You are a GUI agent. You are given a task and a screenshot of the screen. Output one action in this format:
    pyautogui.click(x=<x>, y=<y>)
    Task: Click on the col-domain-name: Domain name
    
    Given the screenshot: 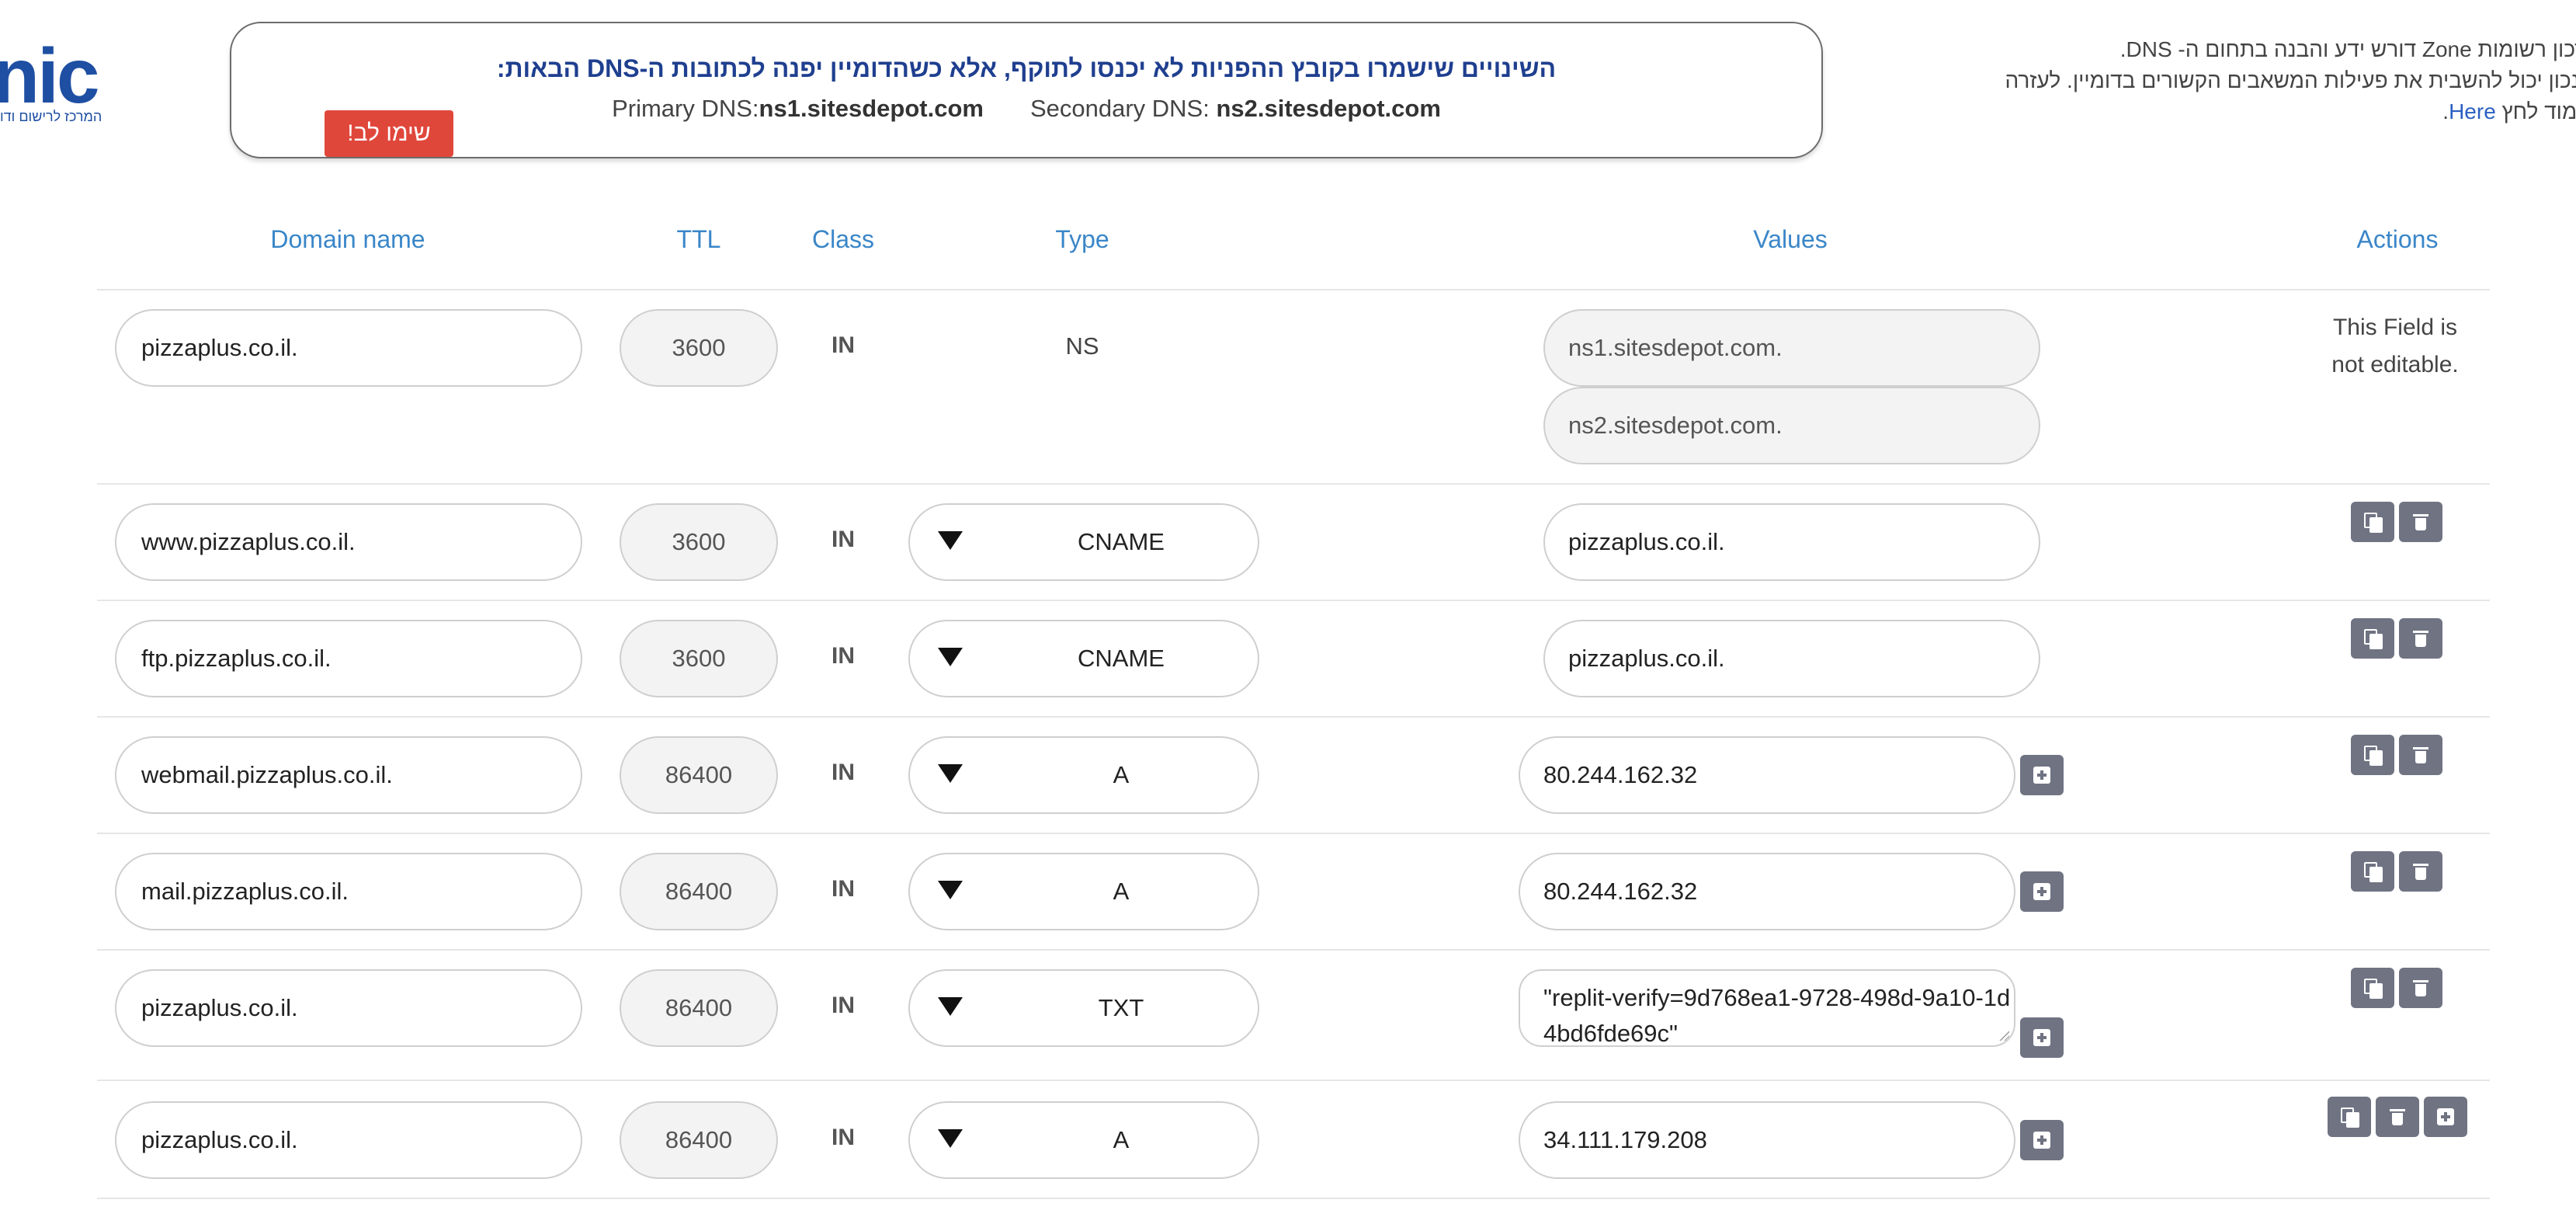 What is the action you would take?
    pyautogui.click(x=347, y=239)
    